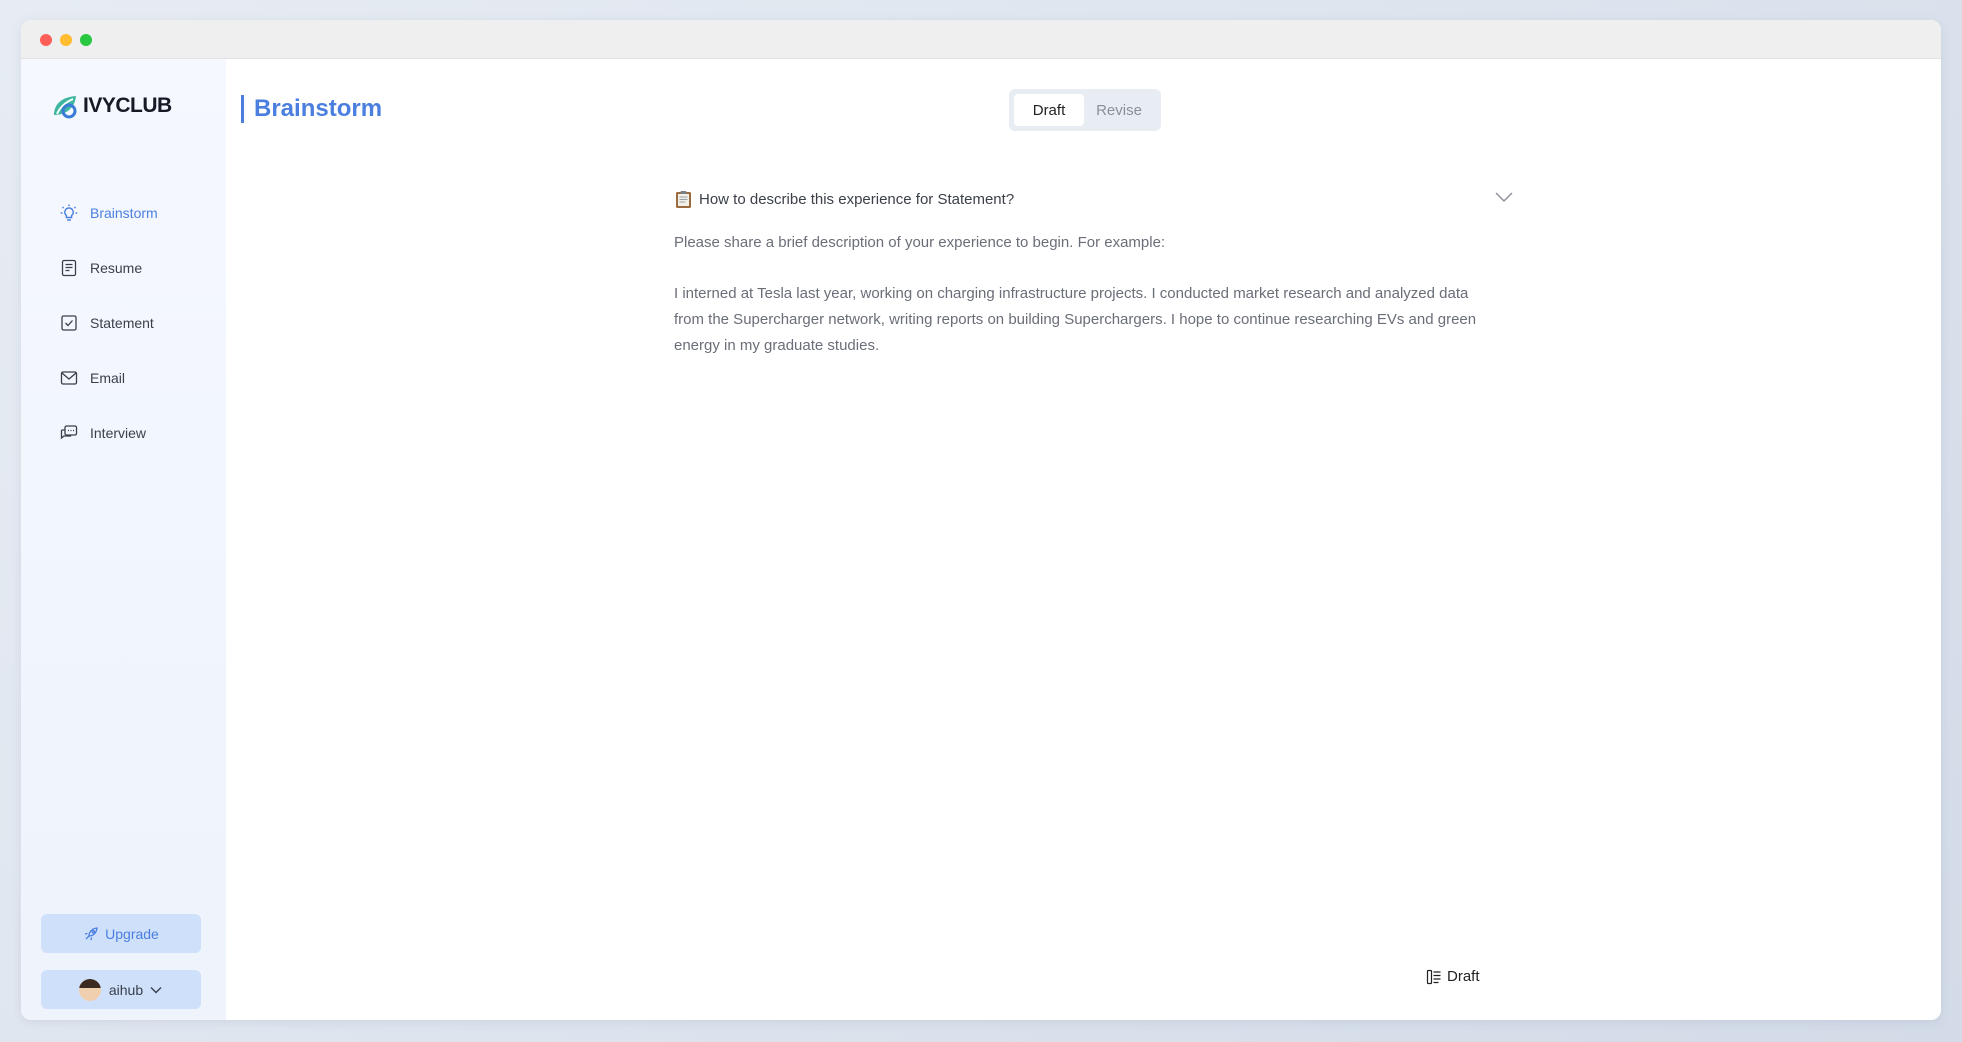  What do you see at coordinates (1049, 110) in the screenshot?
I see `tab-draft: Draft` at bounding box center [1049, 110].